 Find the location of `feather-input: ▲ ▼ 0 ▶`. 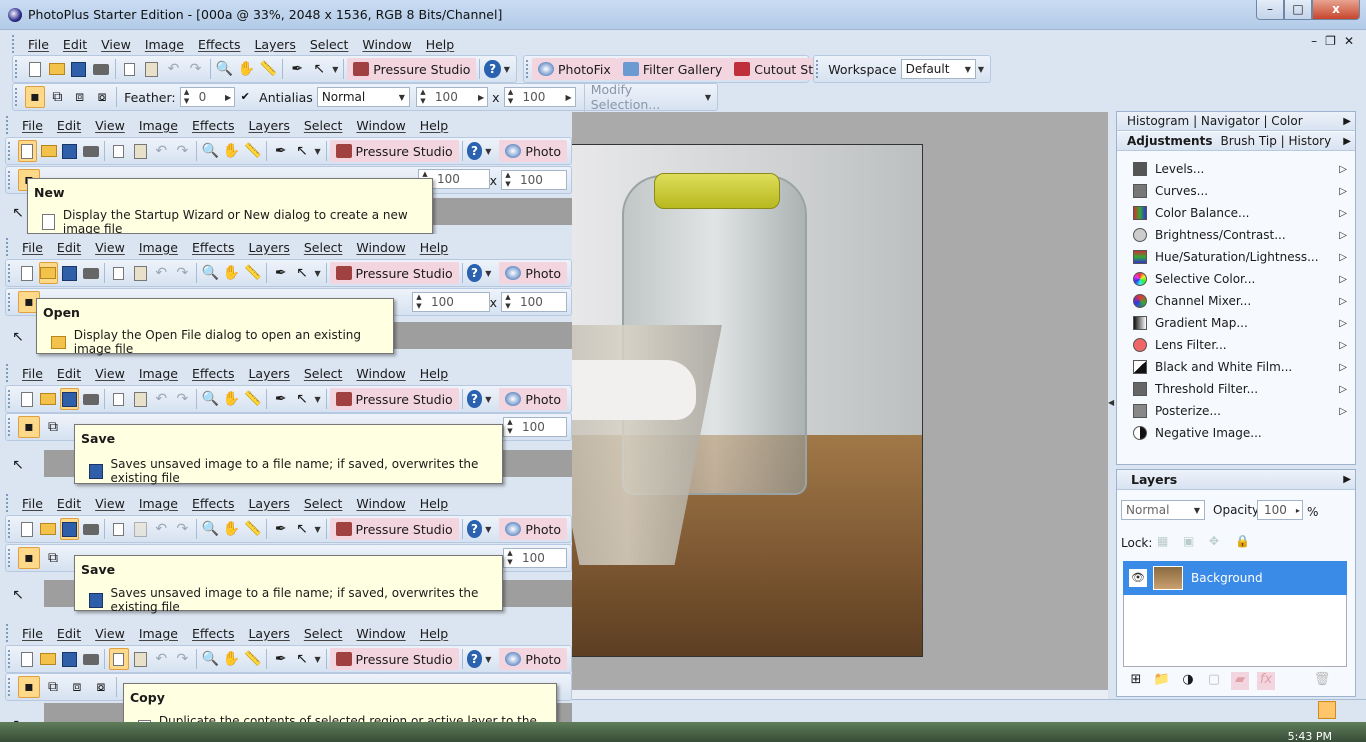

feather-input: ▲ ▼ 0 ▶ is located at coordinates (207, 97).